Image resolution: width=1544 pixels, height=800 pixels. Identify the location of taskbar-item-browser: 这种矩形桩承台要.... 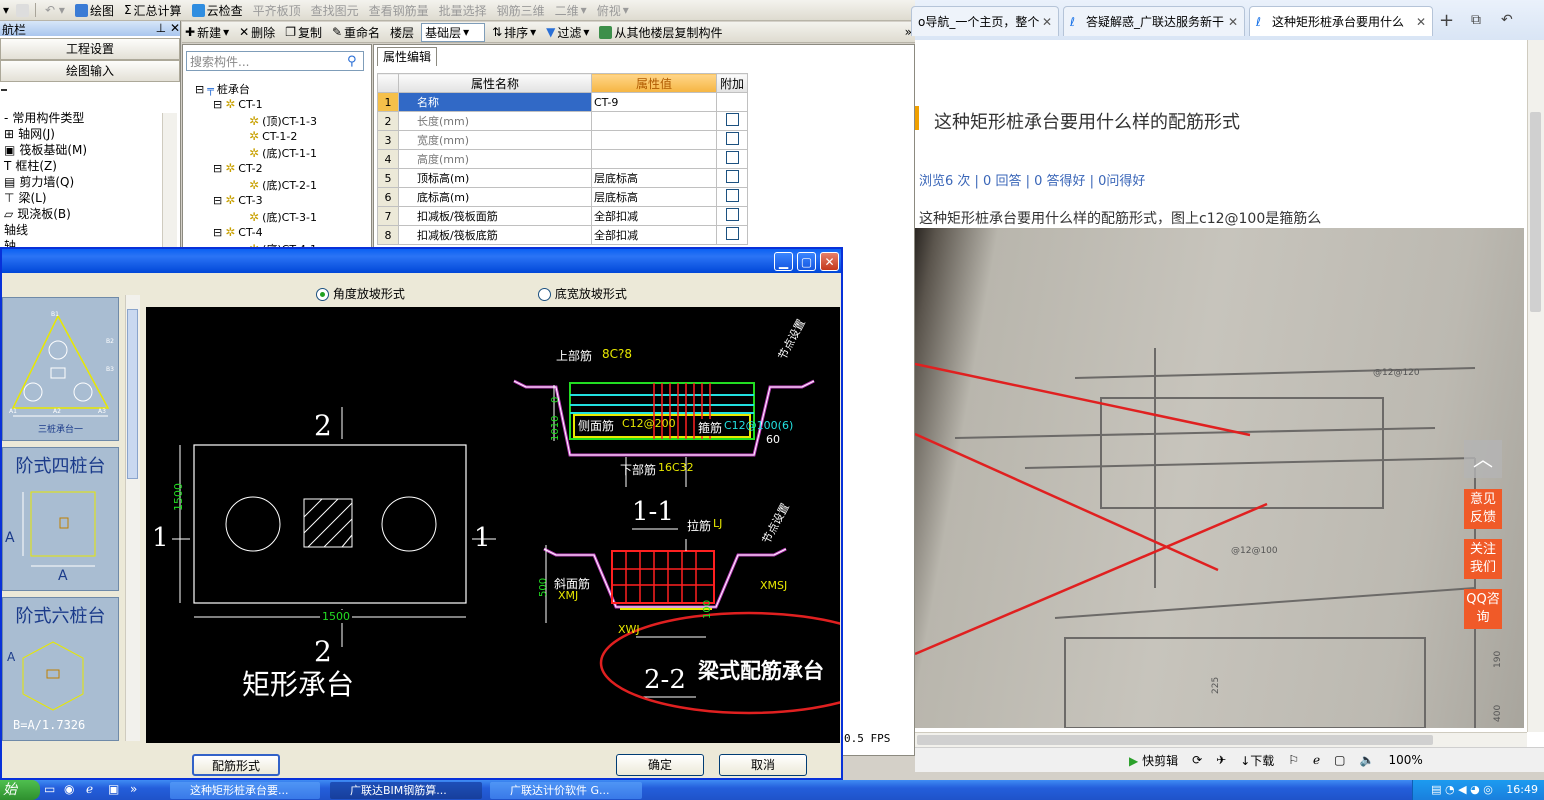
(245, 790).